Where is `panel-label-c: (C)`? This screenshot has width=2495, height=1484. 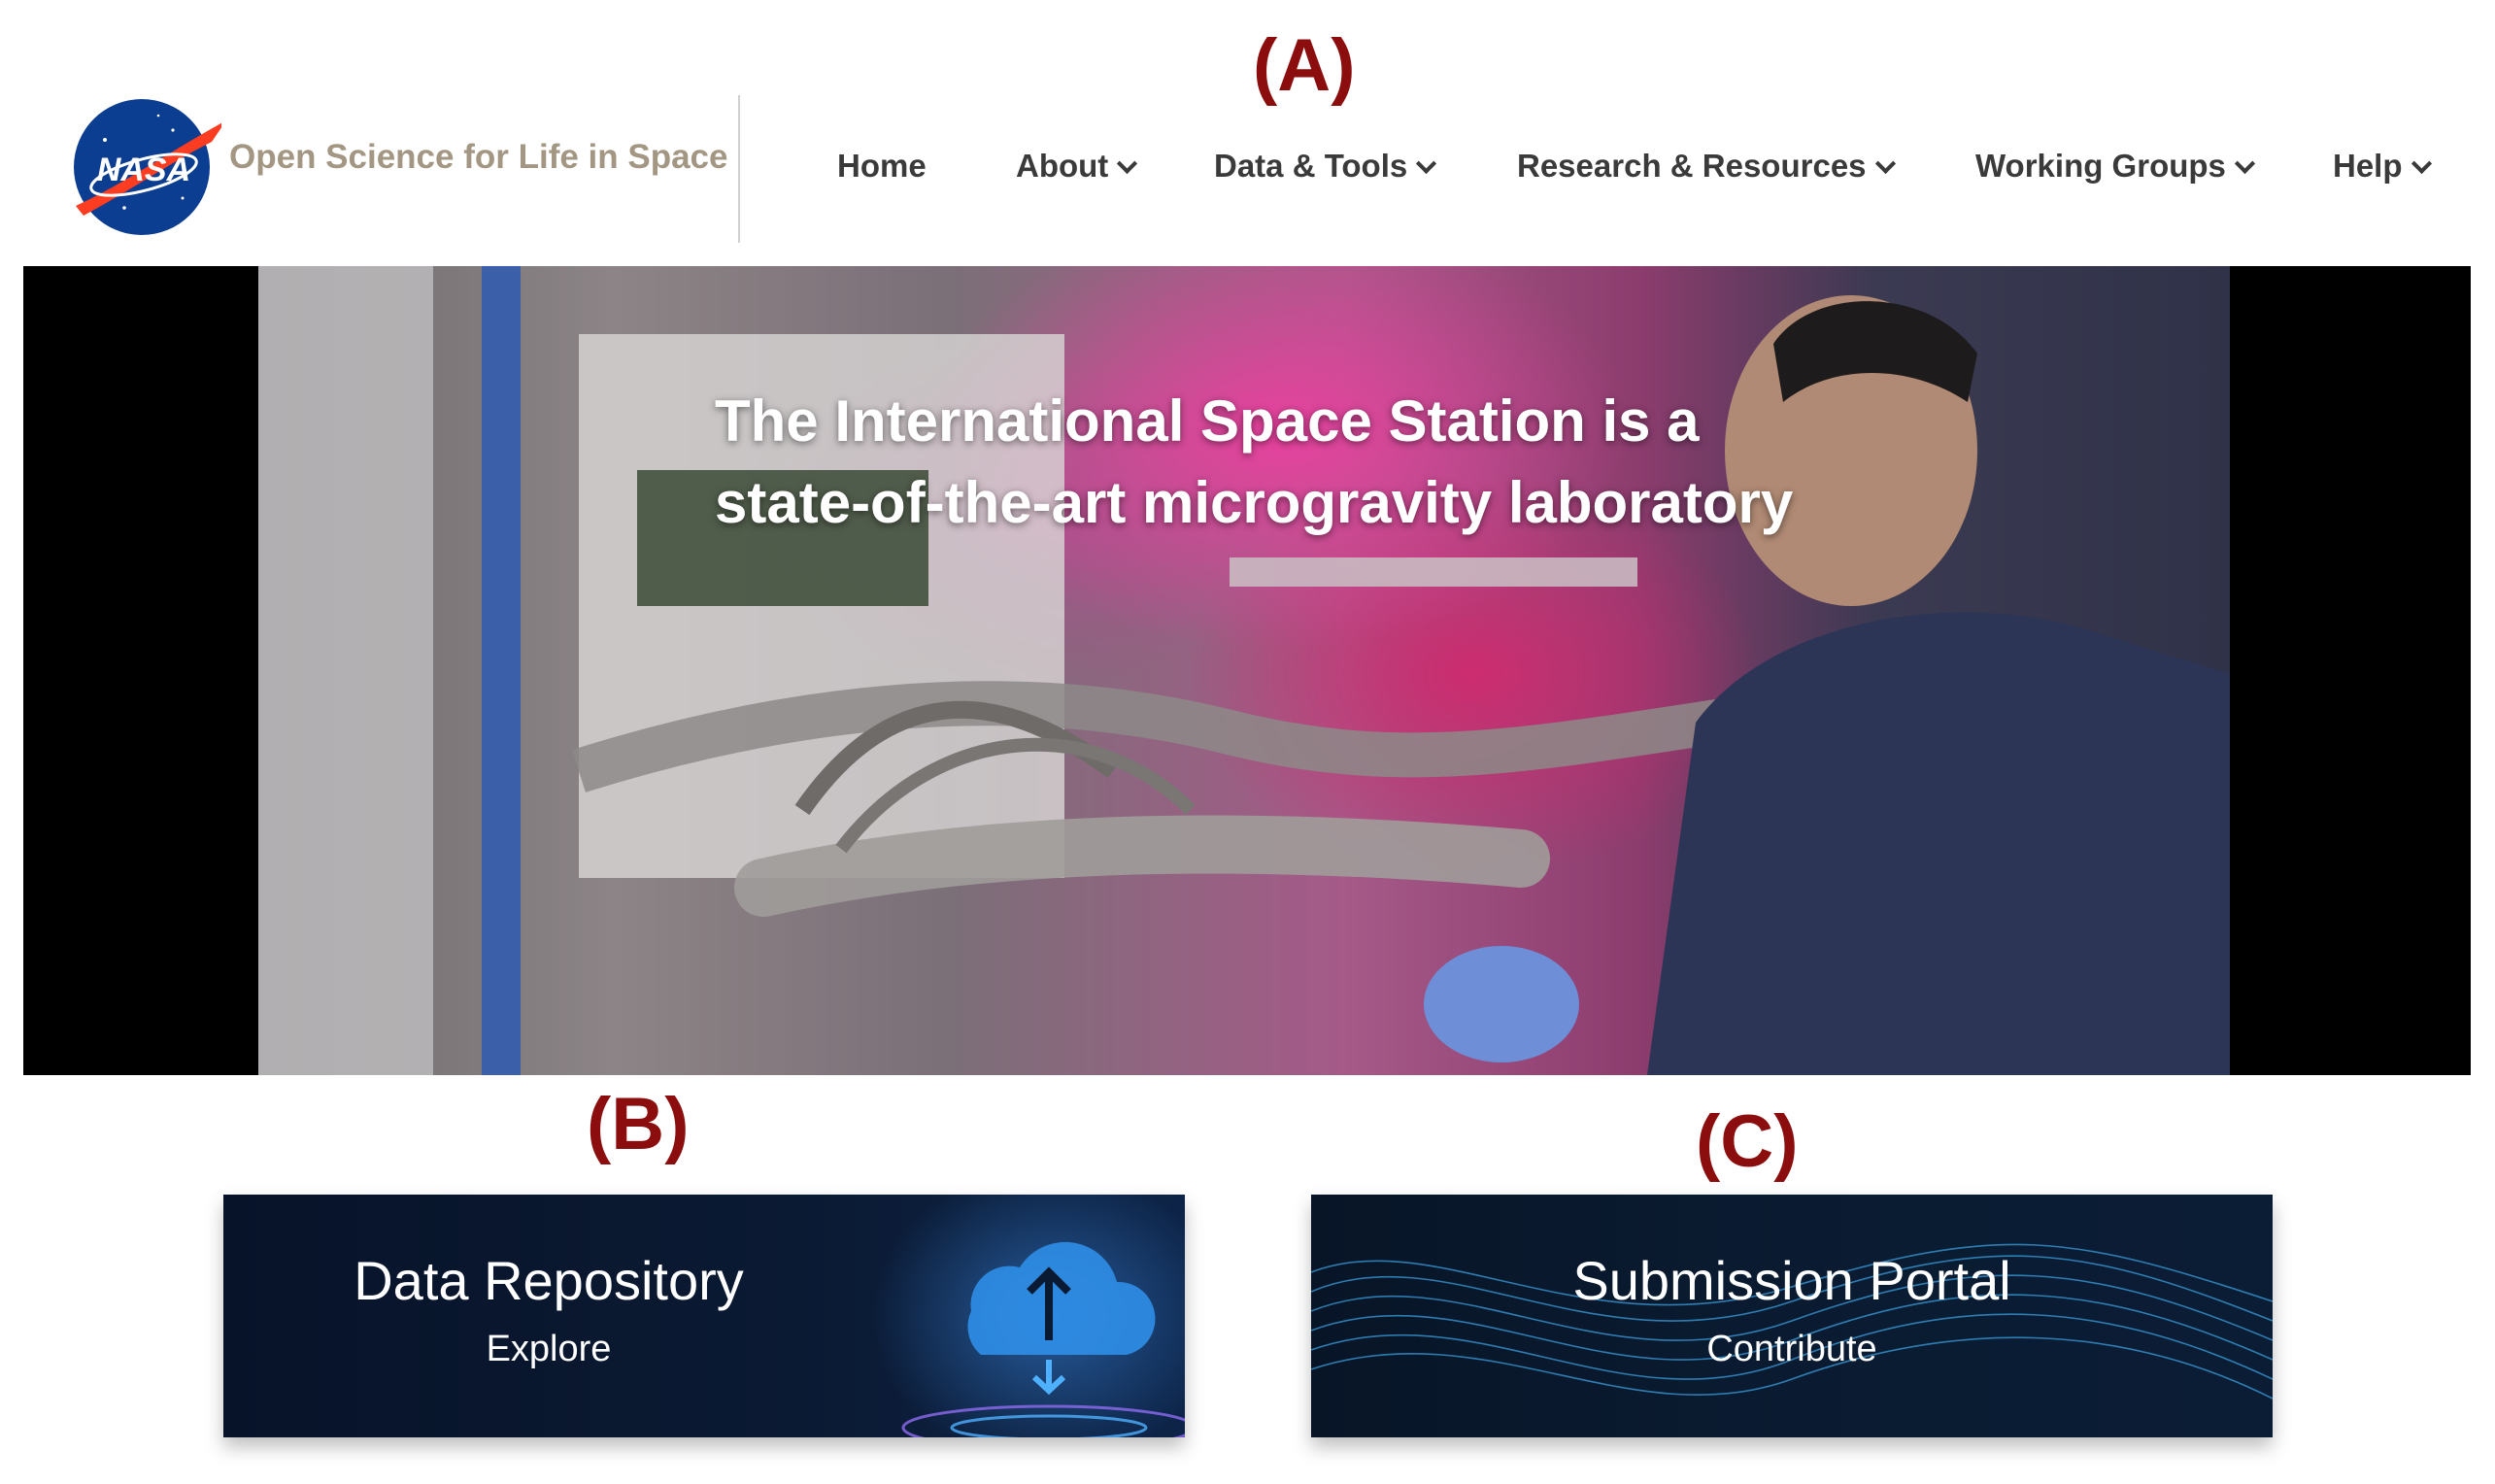 panel-label-c: (C) is located at coordinates (1747, 1141).